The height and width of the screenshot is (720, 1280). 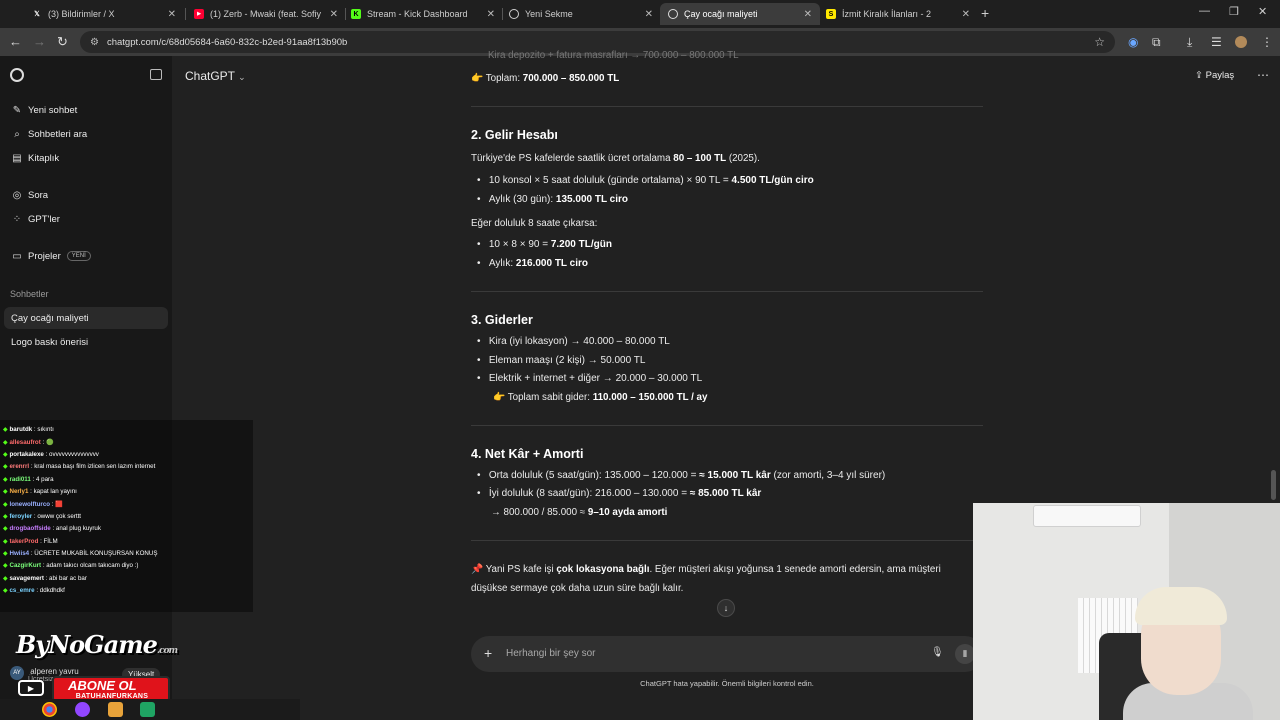 I want to click on section-heading: 4. Net Kâr + Amorti, so click(x=527, y=454).